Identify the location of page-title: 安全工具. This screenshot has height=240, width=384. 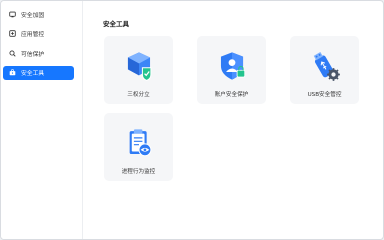
(116, 24).